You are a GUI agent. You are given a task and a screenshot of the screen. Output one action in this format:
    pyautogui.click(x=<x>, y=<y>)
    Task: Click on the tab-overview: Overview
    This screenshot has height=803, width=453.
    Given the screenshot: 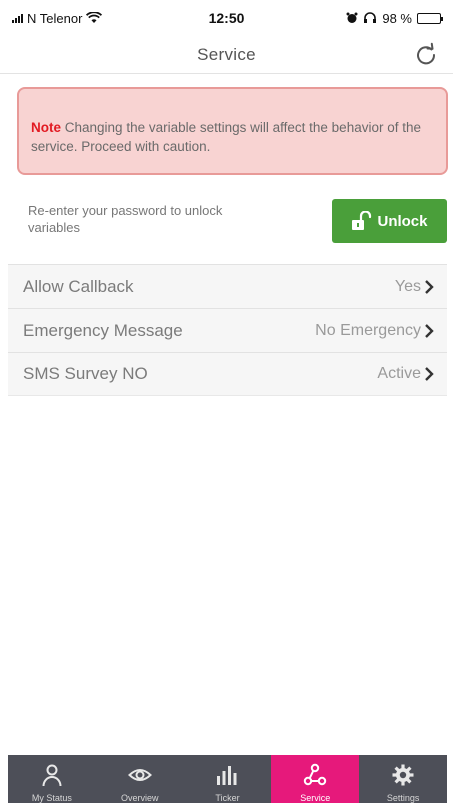 What is the action you would take?
    pyautogui.click(x=140, y=779)
    